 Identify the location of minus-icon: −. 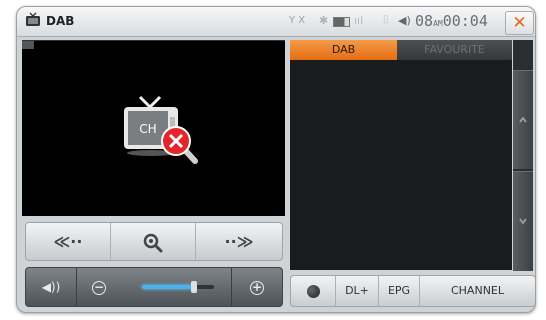
(99, 287).